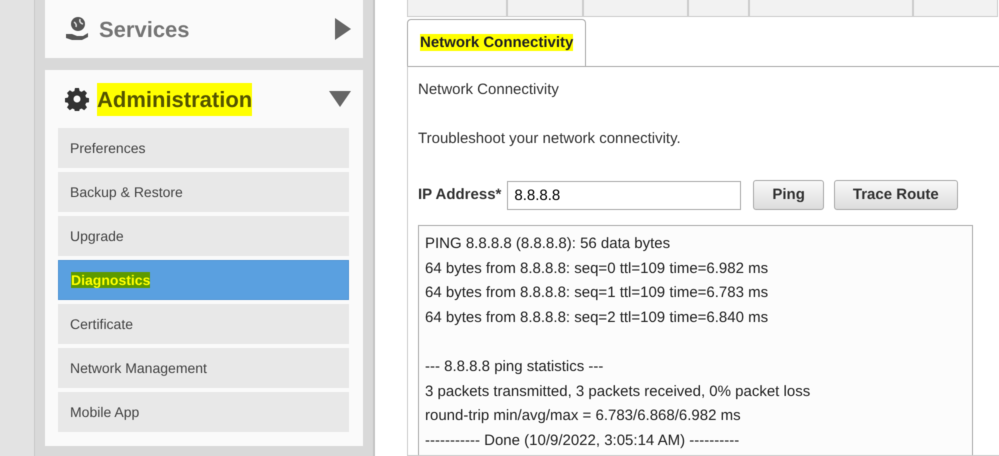  I want to click on section-header: Administration, so click(204, 99).